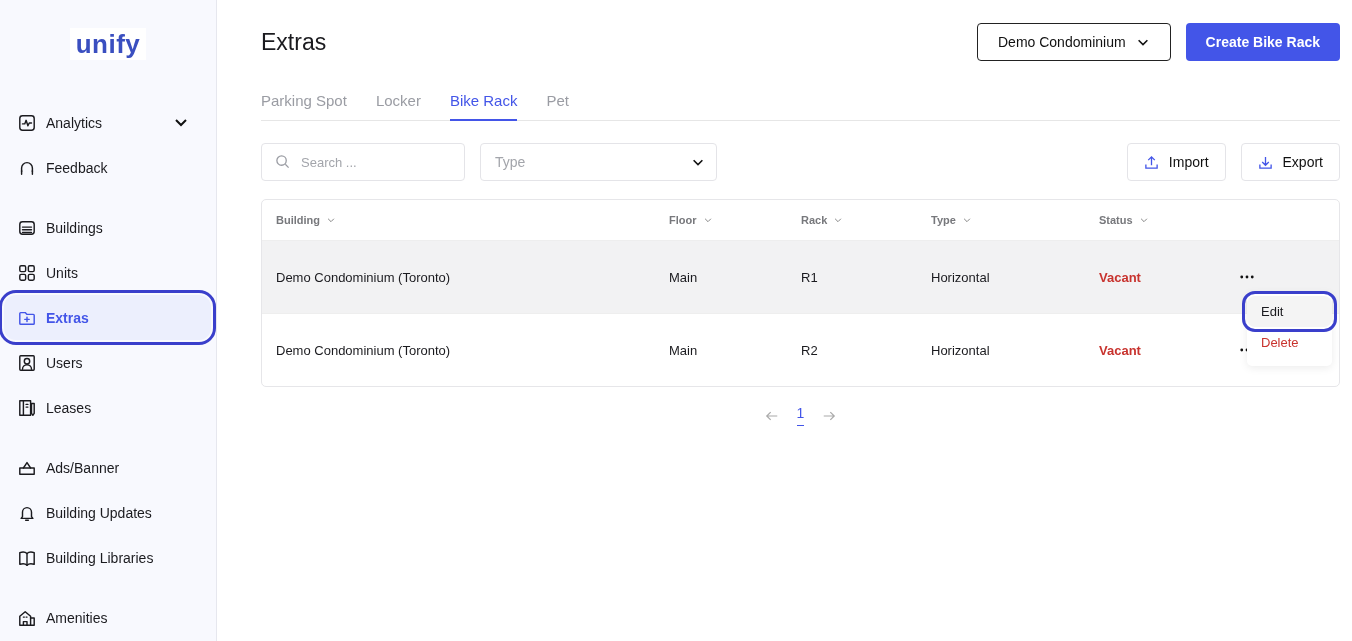  I want to click on create-button: Create Bike Rack, so click(1262, 42).